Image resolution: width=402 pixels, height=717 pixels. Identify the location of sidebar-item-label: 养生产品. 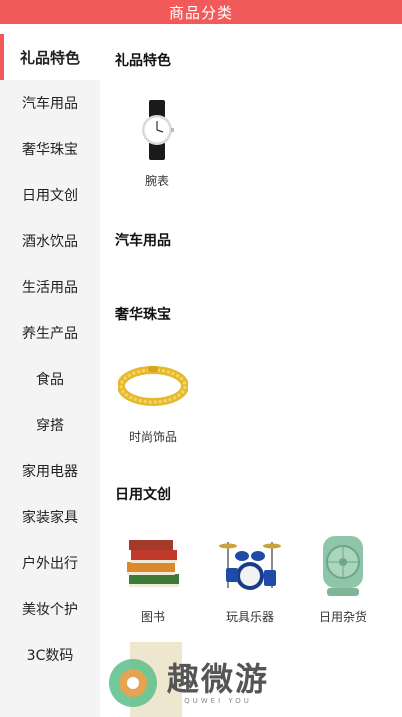
(50, 334).